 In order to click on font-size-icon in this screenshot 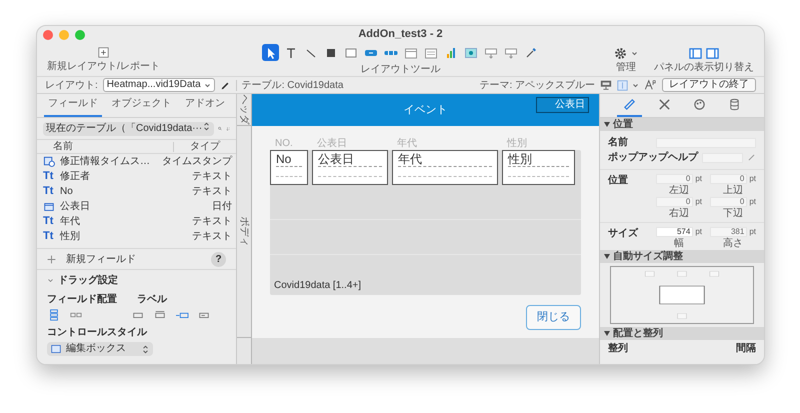, I will do `click(650, 85)`.